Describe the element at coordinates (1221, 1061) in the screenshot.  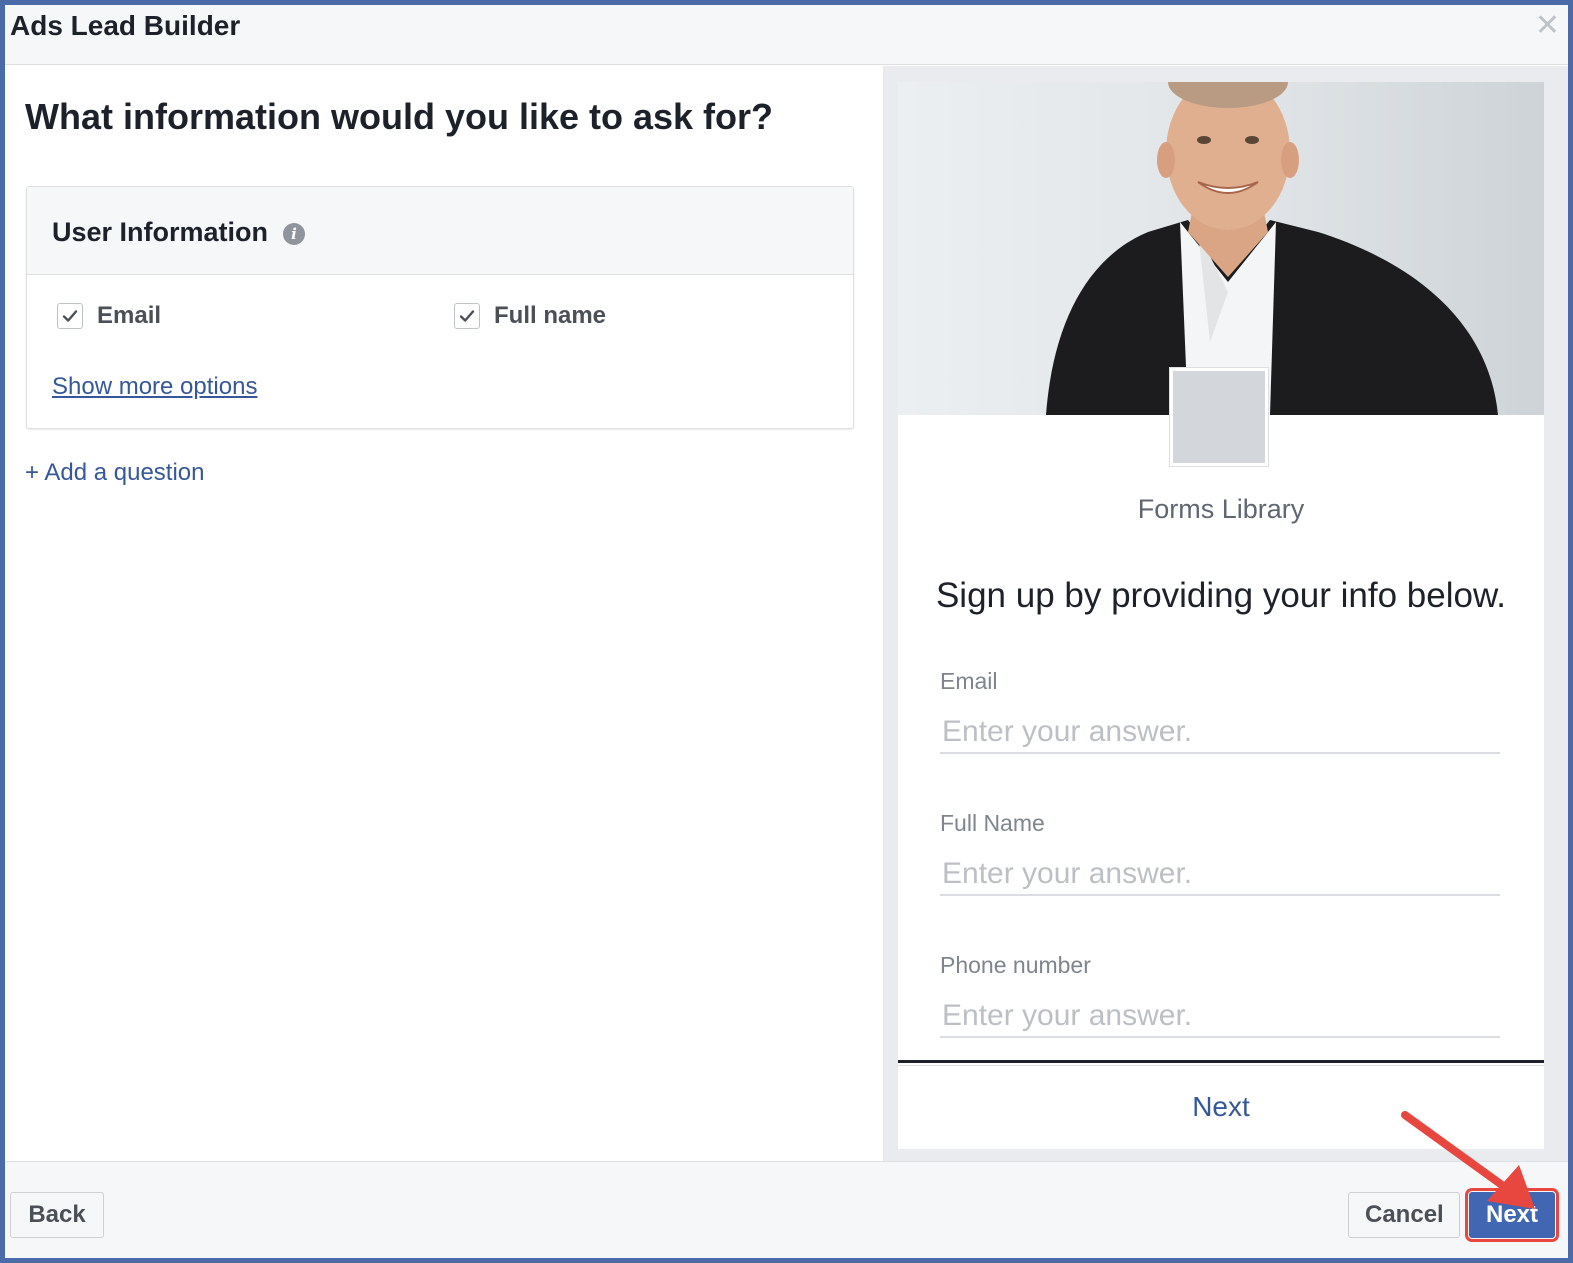
I see `preview-divider` at that location.